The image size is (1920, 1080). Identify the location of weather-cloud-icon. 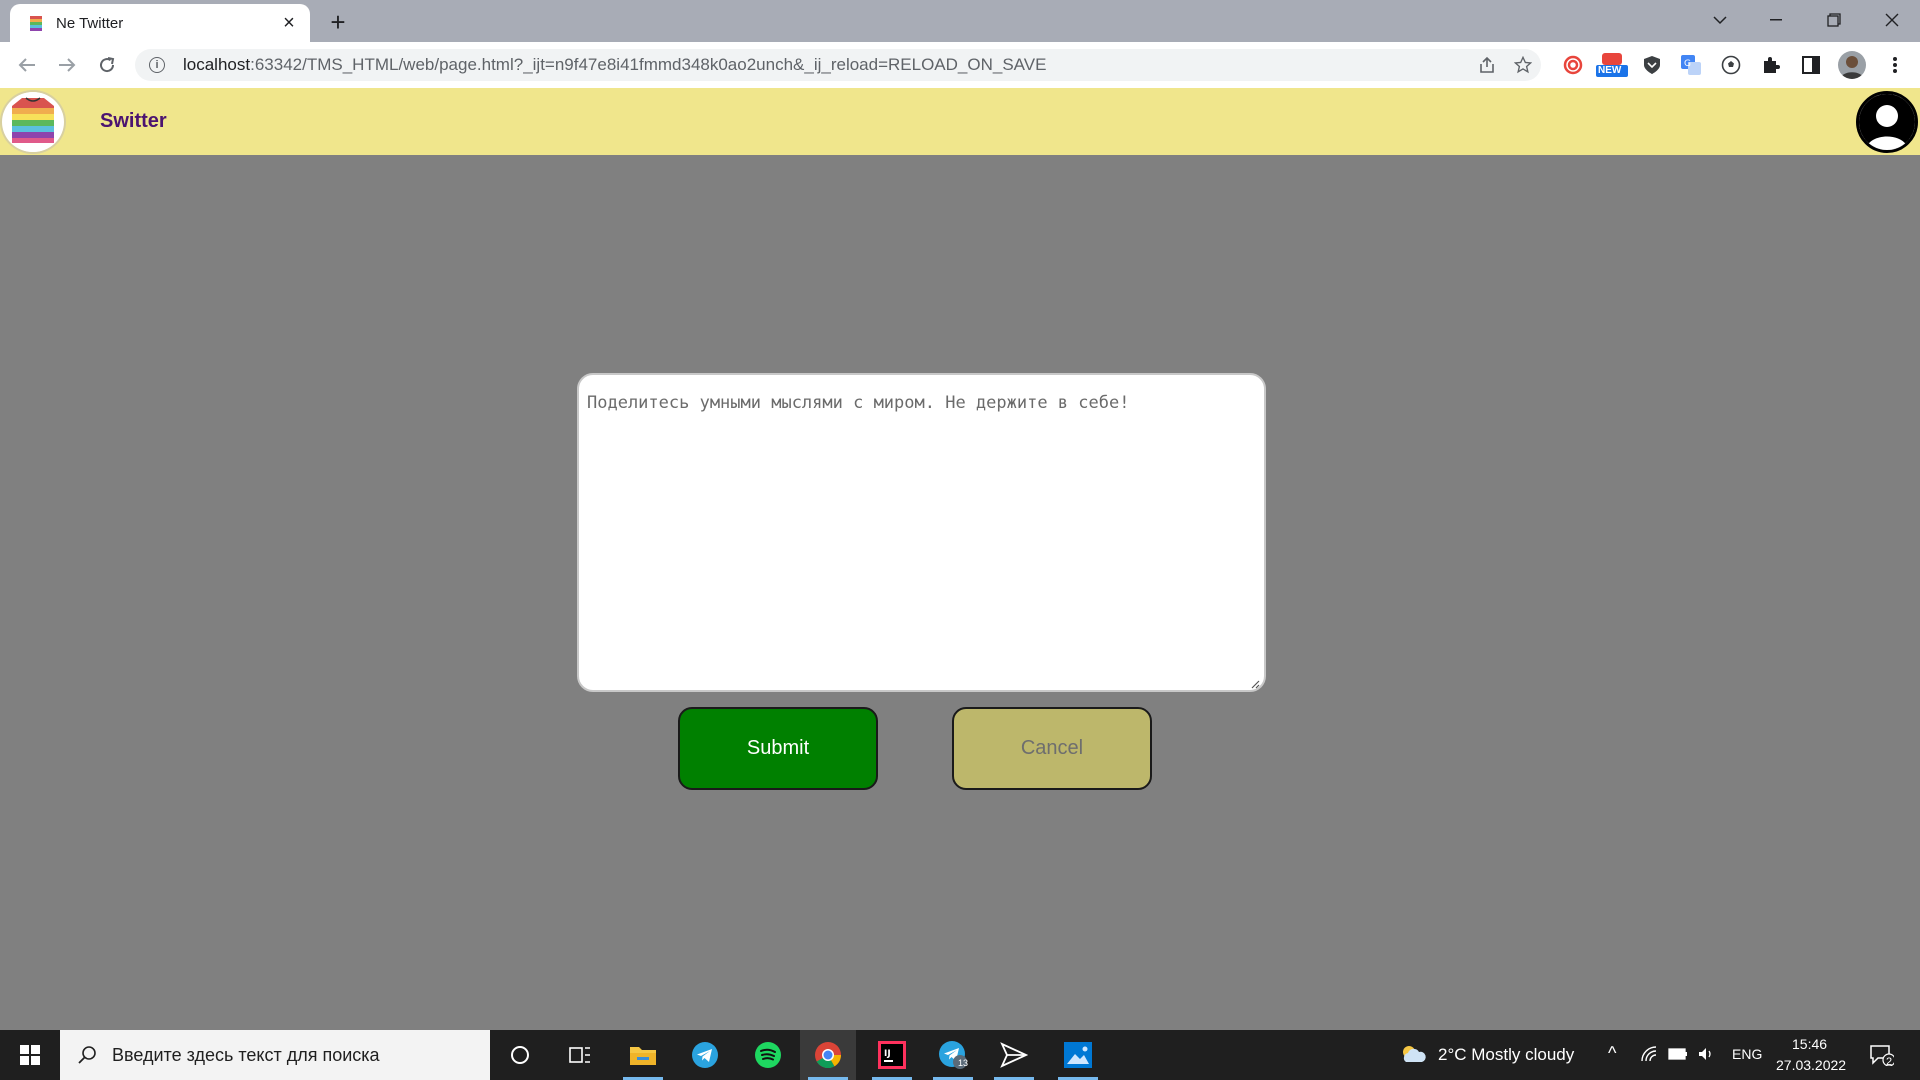
(1414, 1056).